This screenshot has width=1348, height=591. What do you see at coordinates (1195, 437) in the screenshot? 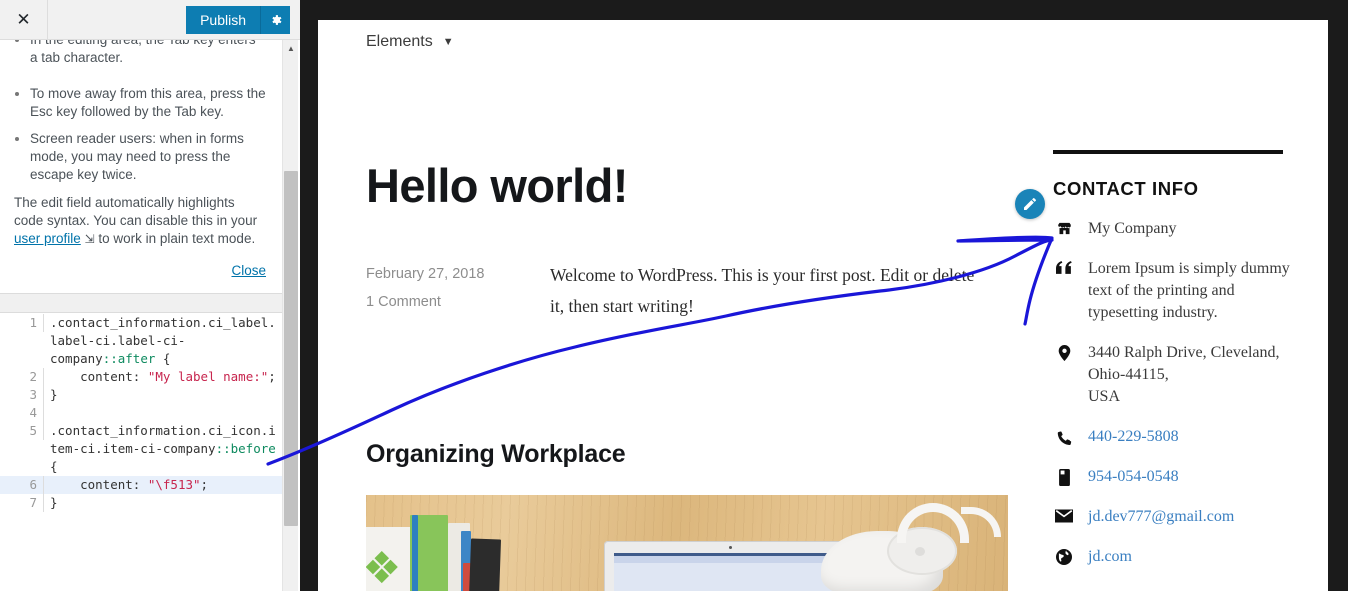
I see `contact-item-text: 440-229-5808` at bounding box center [1195, 437].